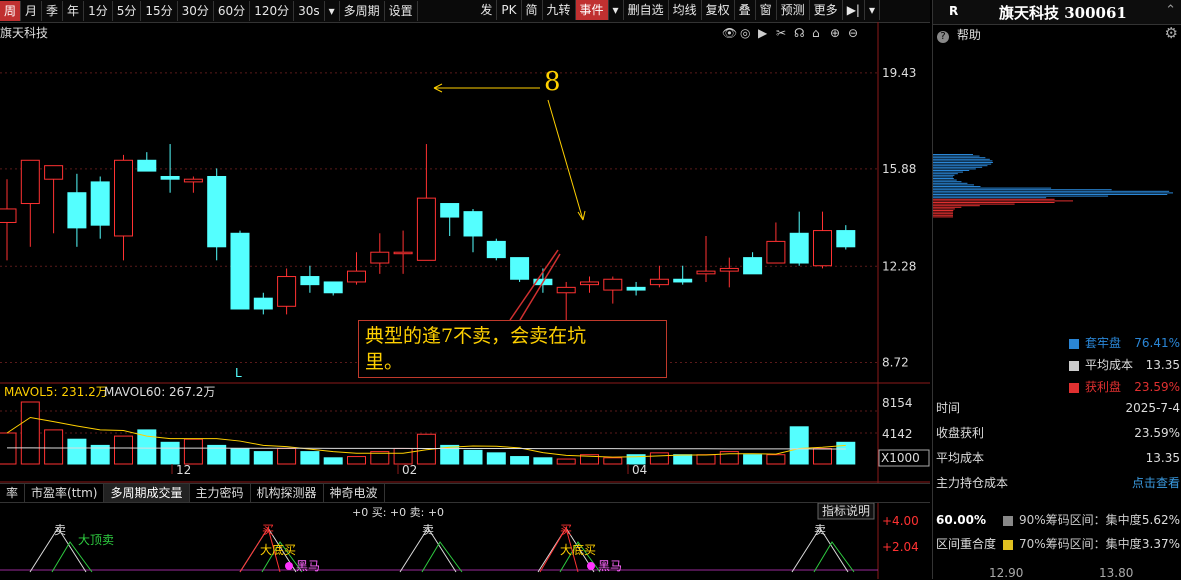 The width and height of the screenshot is (1181, 580). What do you see at coordinates (793, 10) in the screenshot?
I see `toolbar-right-button-11: 预测` at bounding box center [793, 10].